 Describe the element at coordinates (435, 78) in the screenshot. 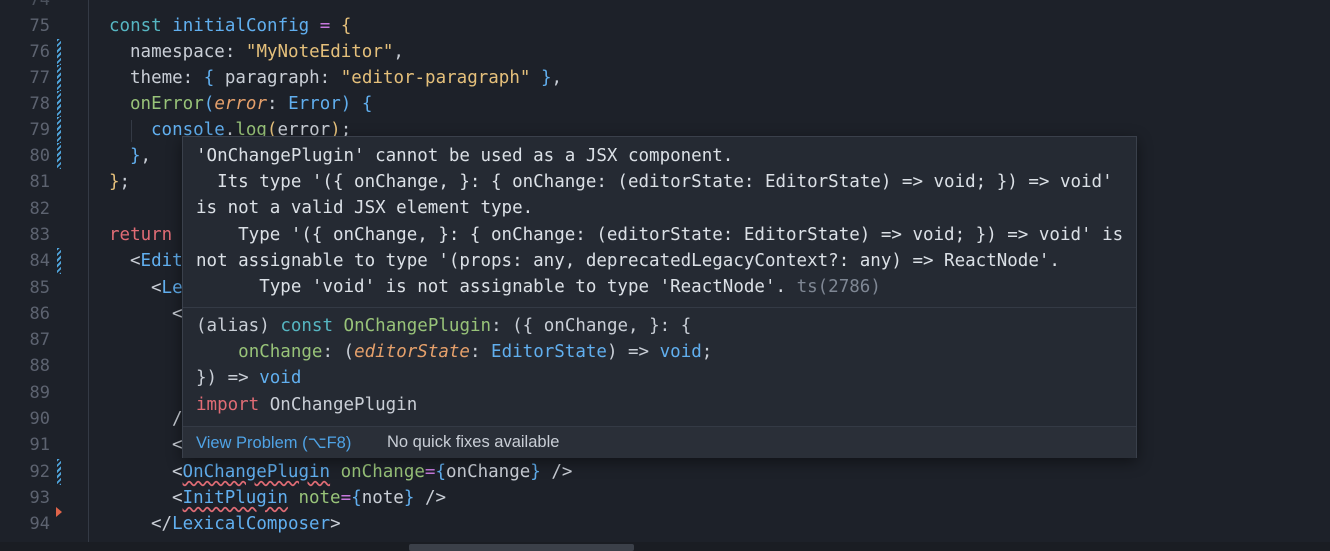

I see `string: "editor-paragraph"` at that location.